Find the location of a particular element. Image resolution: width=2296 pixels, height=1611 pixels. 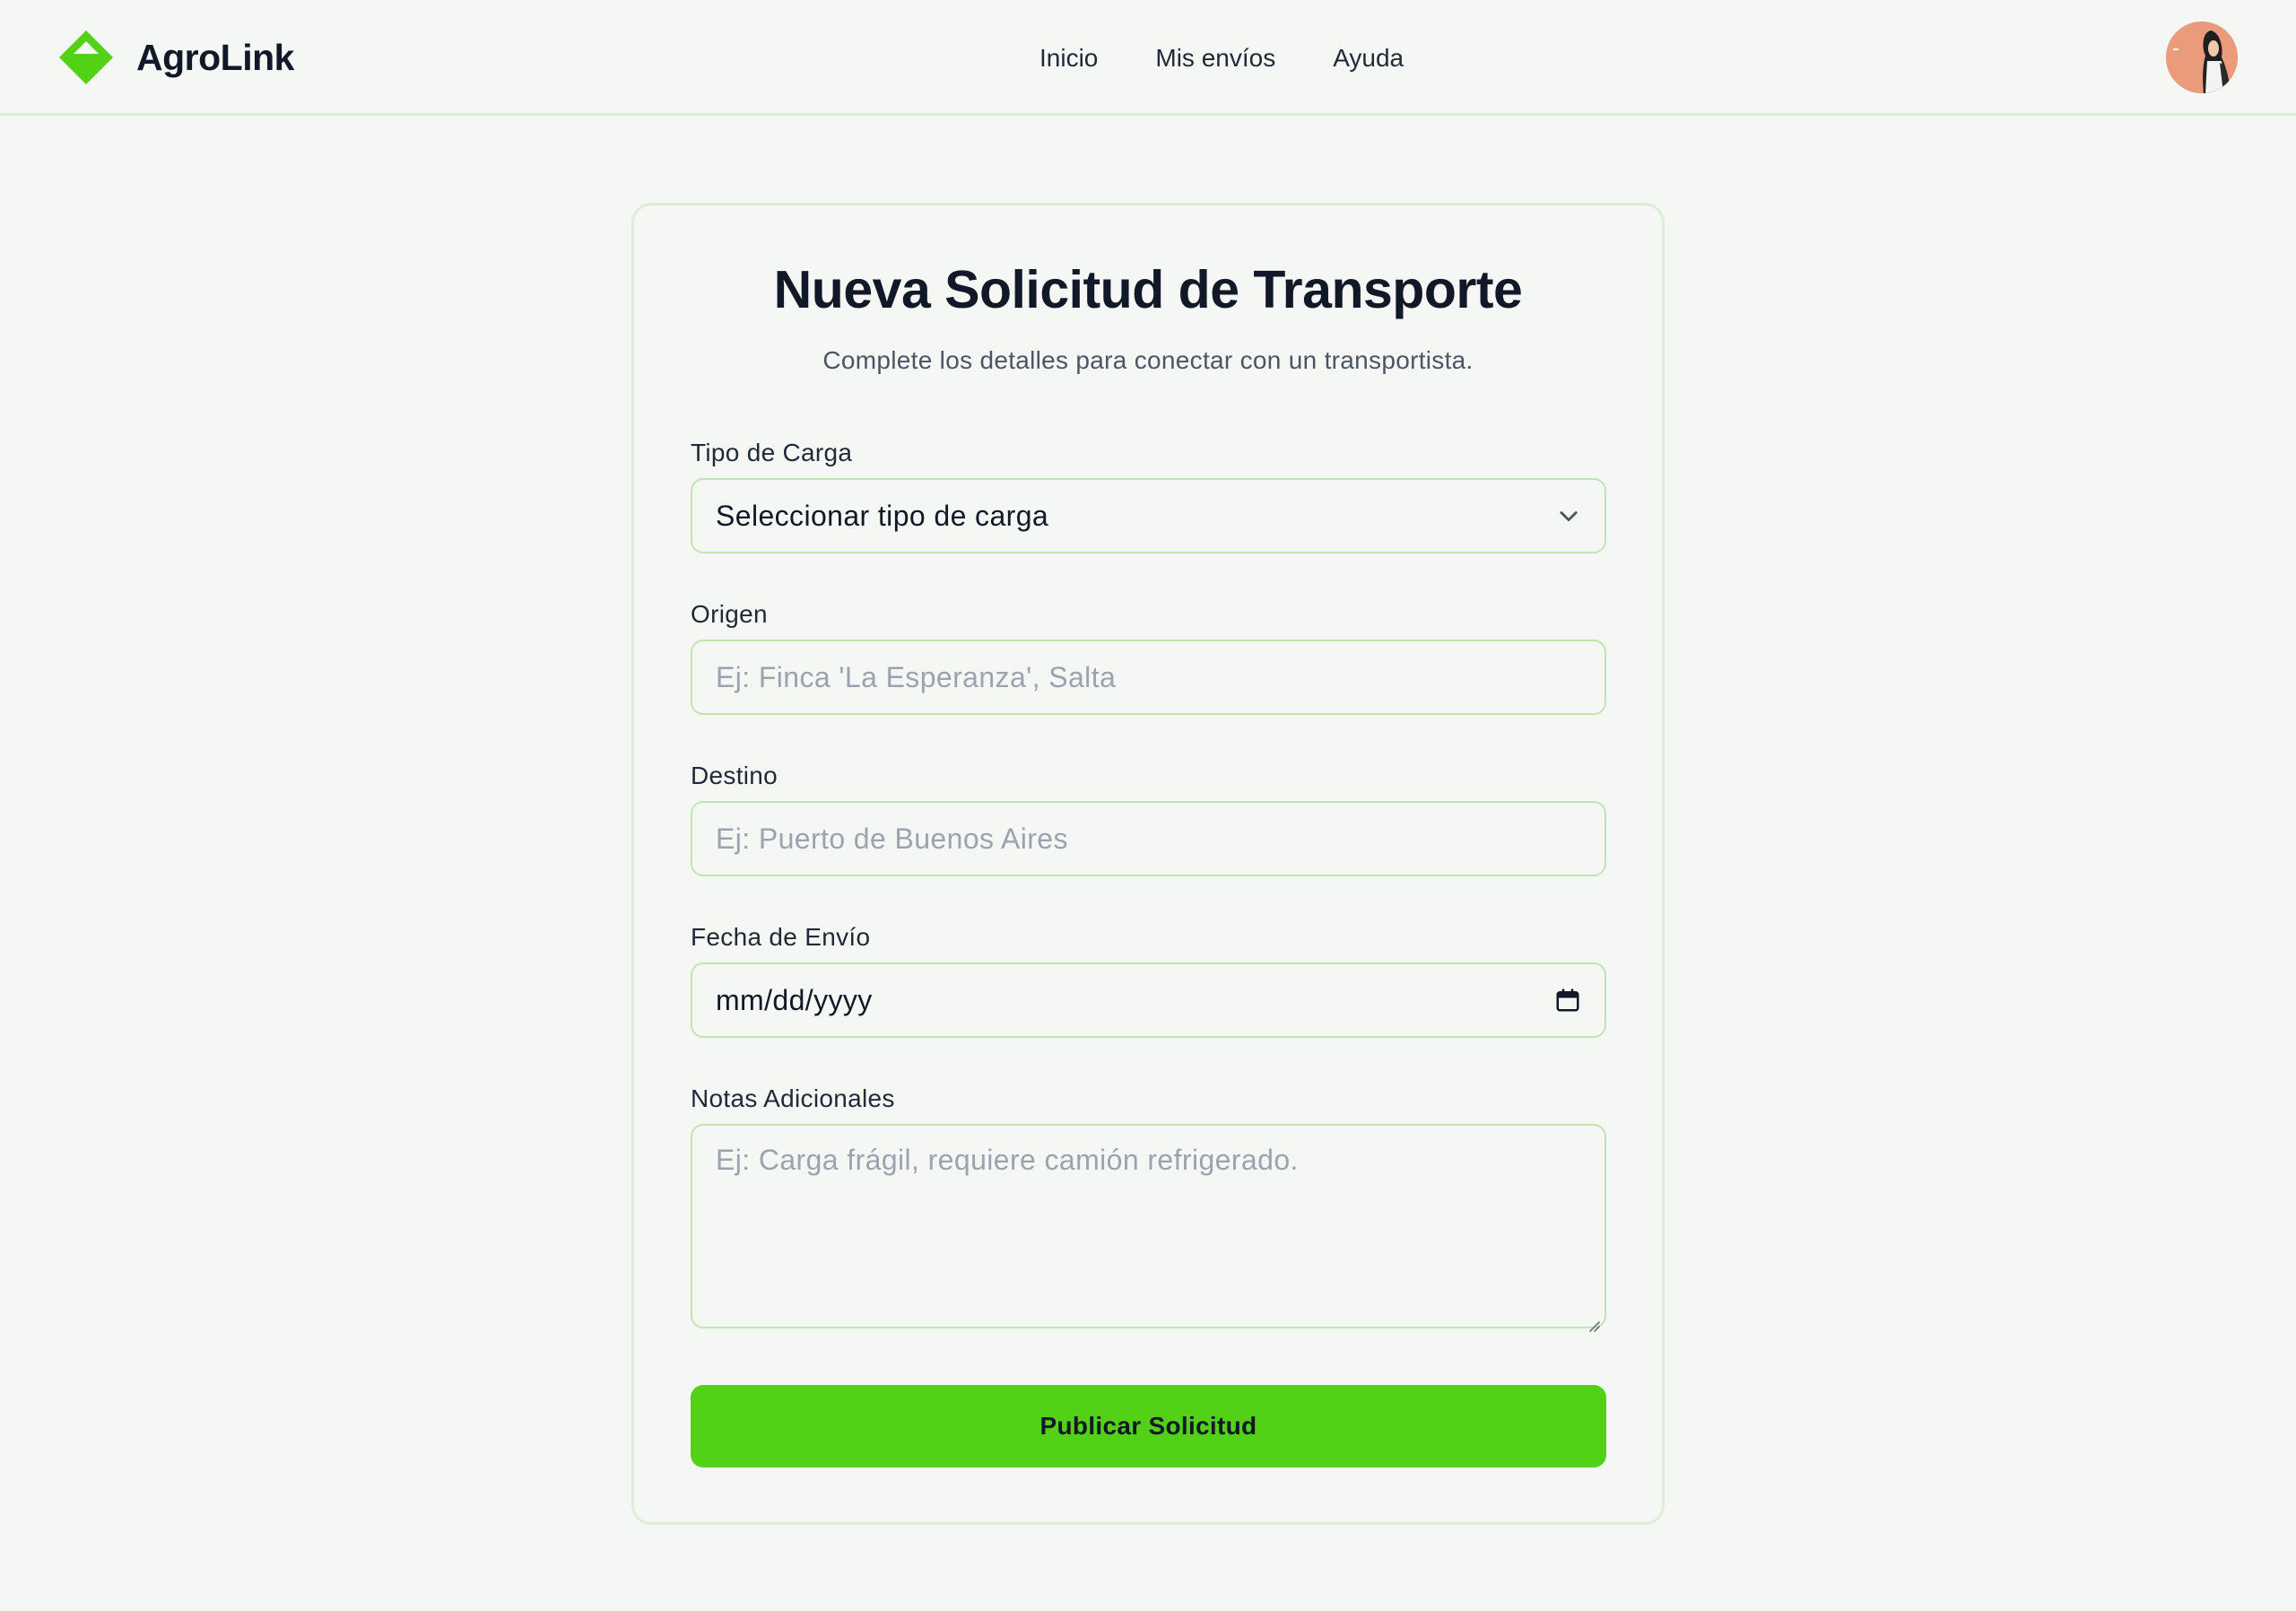

nav-link-mis-envios: Mis envíos is located at coordinates (1215, 59).